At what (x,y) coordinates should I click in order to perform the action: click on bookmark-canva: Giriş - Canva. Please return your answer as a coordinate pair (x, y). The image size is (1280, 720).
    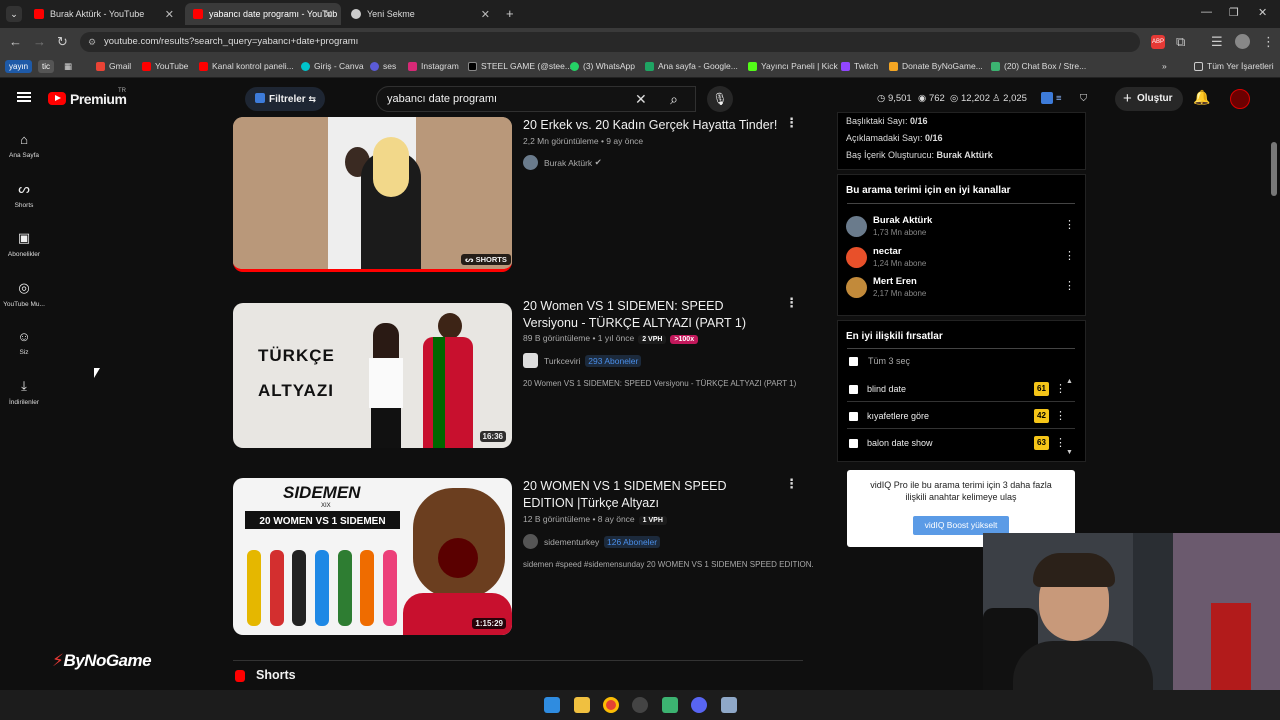
    Looking at the image, I should click on (332, 66).